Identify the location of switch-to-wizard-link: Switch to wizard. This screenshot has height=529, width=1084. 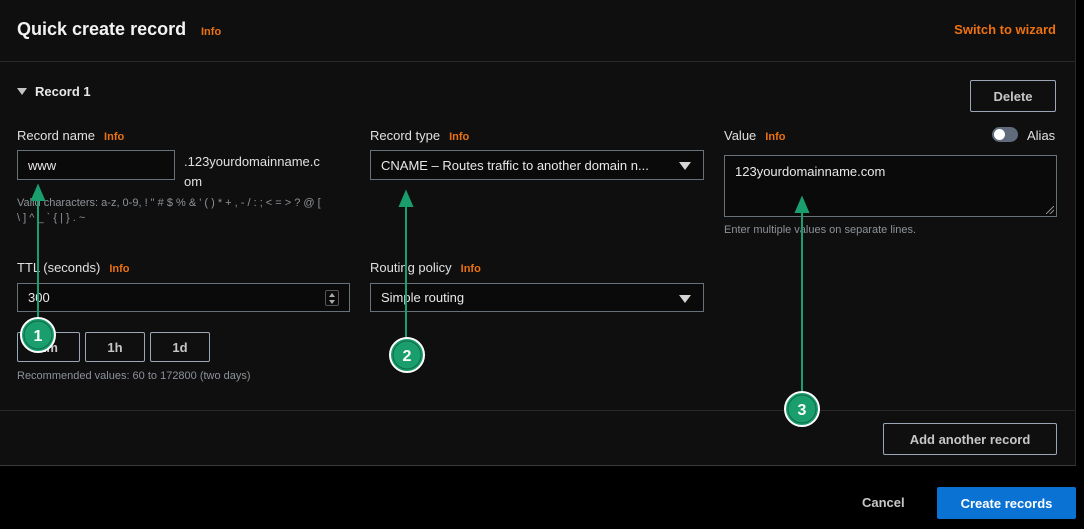
(1005, 29).